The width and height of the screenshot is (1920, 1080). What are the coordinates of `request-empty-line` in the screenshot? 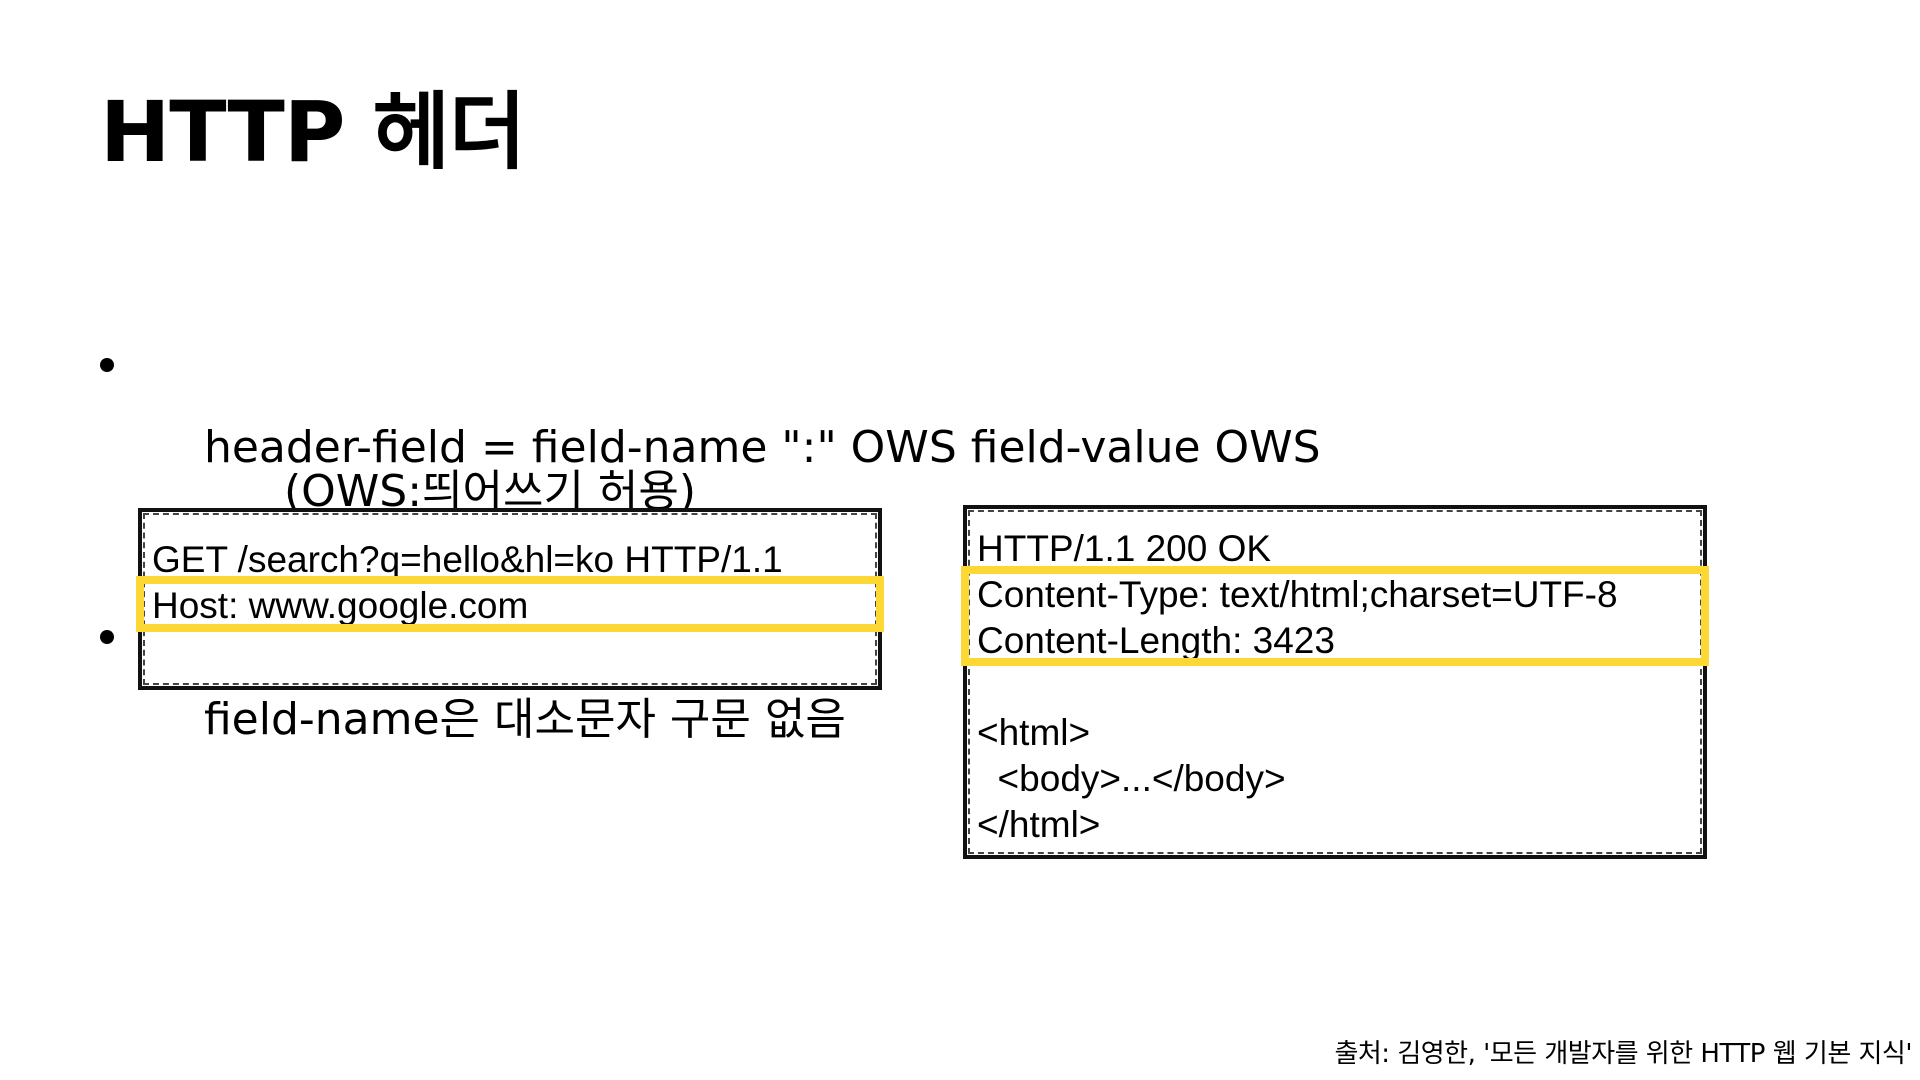 It's located at (515, 652).